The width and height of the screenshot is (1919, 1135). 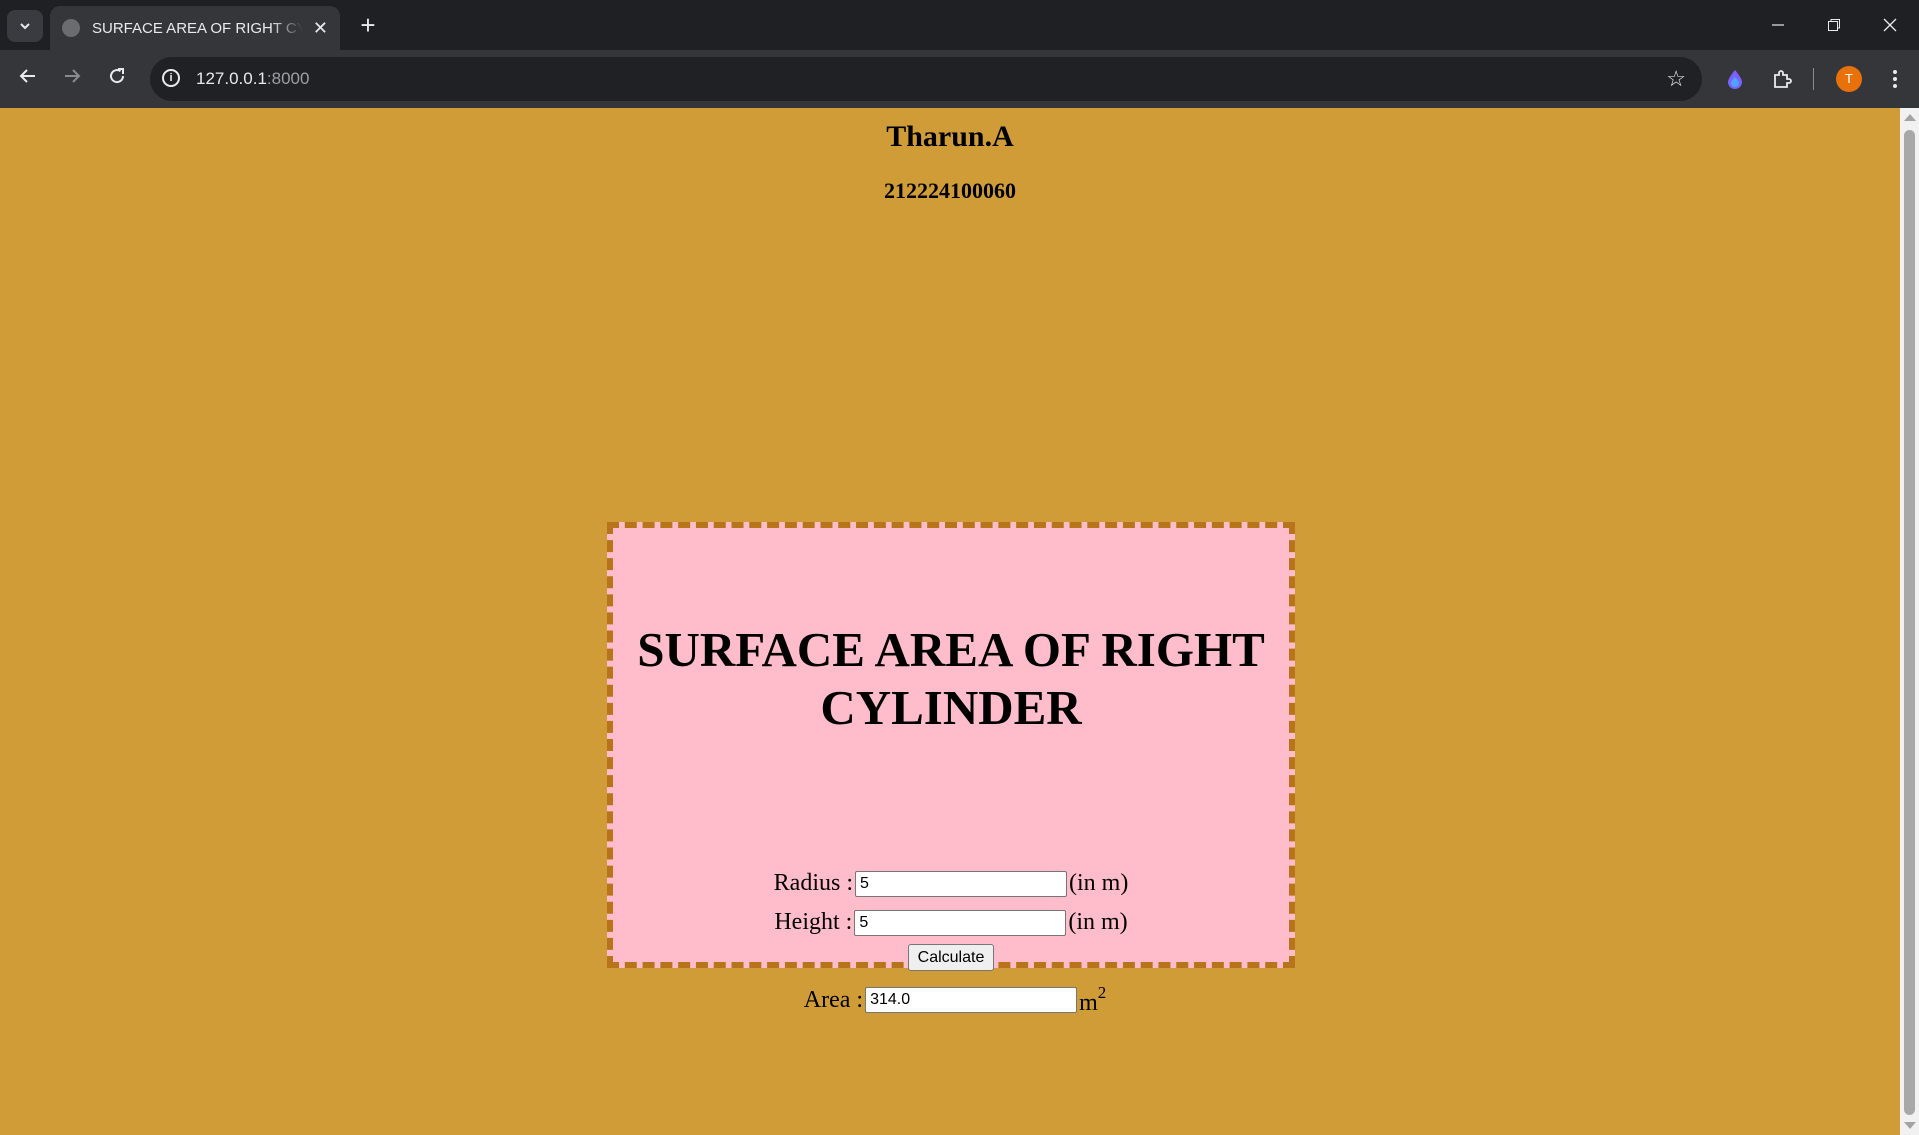 I want to click on radius-row: Radius : (in m), so click(x=951, y=883).